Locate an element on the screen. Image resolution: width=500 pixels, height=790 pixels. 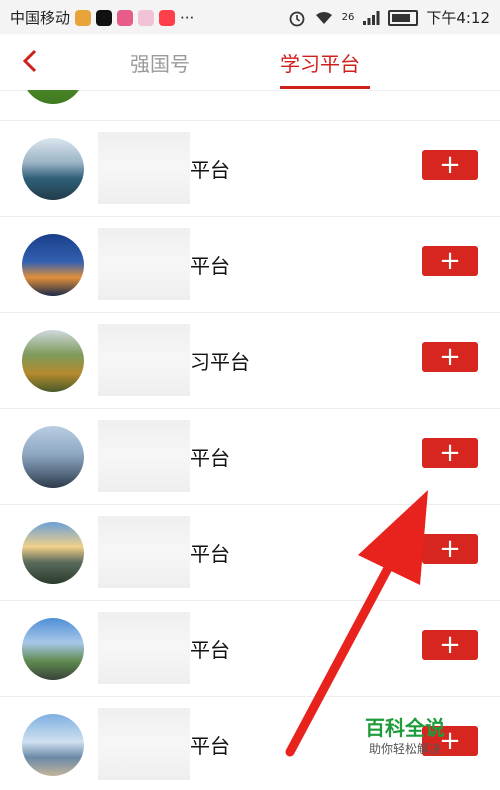
status-bar: 中国移动 ··· 26 下午4:12 is located at coordinates (250, 17).